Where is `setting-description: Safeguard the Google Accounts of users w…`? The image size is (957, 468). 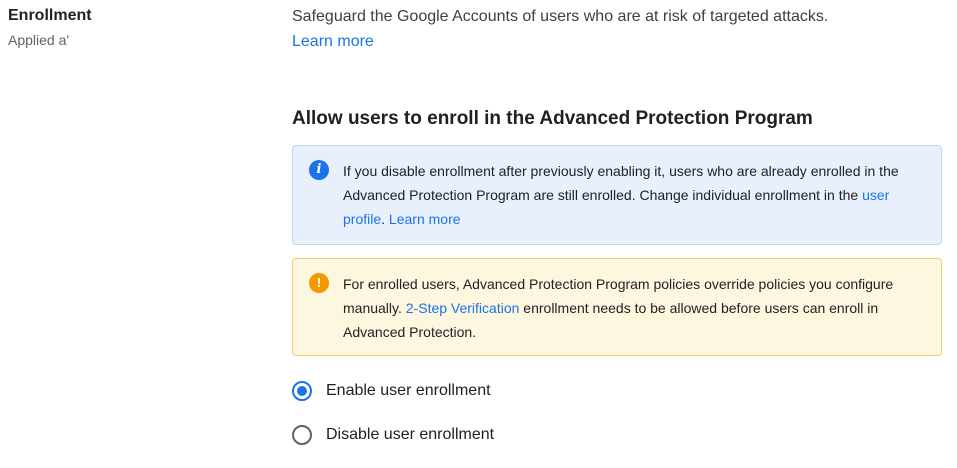 setting-description: Safeguard the Google Accounts of users w… is located at coordinates (617, 29).